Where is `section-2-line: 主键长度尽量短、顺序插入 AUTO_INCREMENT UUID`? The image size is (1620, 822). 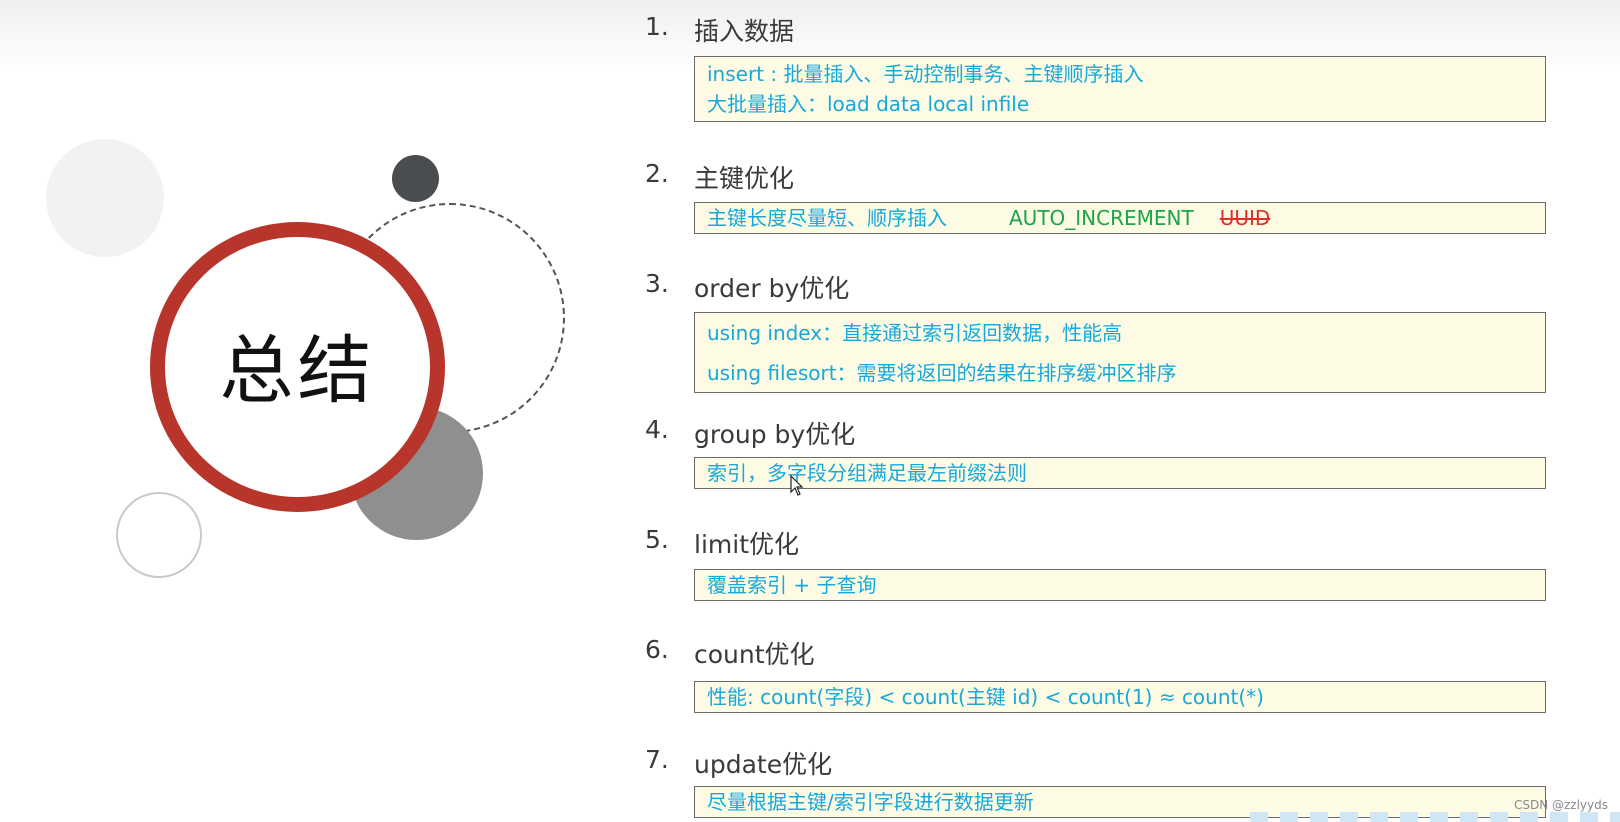
section-2-line: 主键长度尽量短、顺序插入 AUTO_INCREMENT UUID is located at coordinates (1120, 218).